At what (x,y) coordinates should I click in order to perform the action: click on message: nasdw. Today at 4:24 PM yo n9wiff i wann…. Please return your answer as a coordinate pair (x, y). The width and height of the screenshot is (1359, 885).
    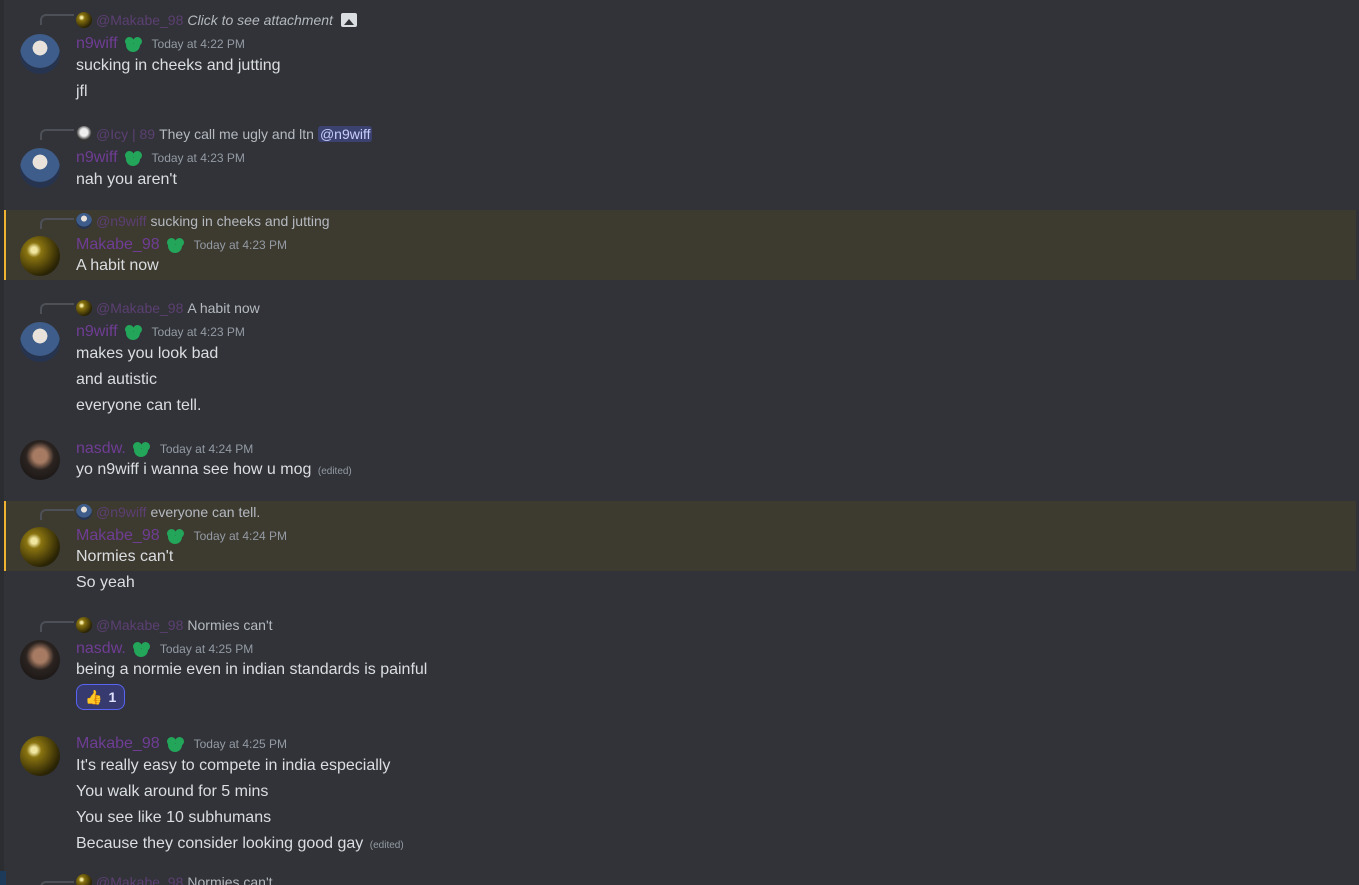
    Looking at the image, I should click on (680, 463).